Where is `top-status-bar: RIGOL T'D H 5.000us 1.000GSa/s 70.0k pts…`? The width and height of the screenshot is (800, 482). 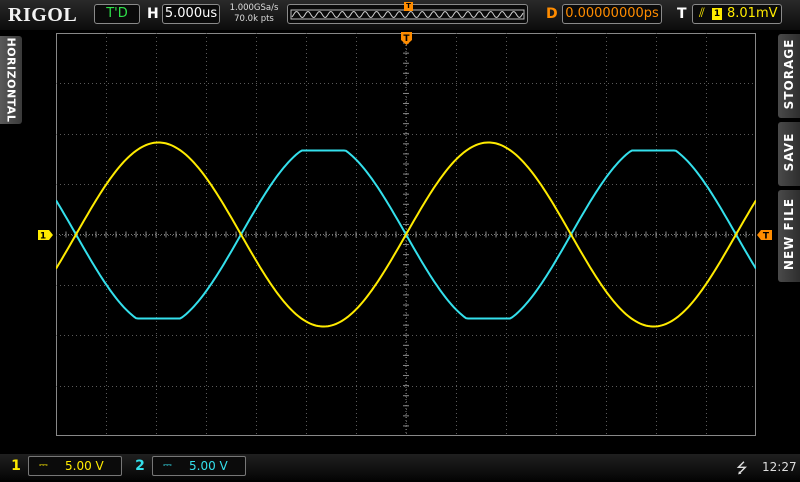 top-status-bar: RIGOL T'D H 5.000us 1.000GSa/s 70.0k pts… is located at coordinates (400, 15).